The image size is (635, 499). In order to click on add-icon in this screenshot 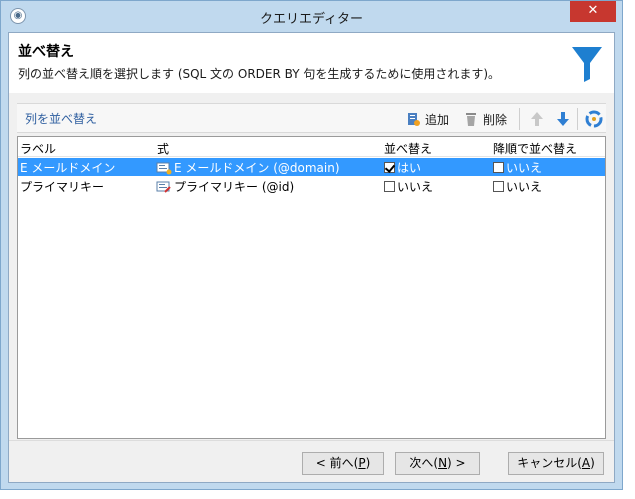, I will do `click(414, 119)`.